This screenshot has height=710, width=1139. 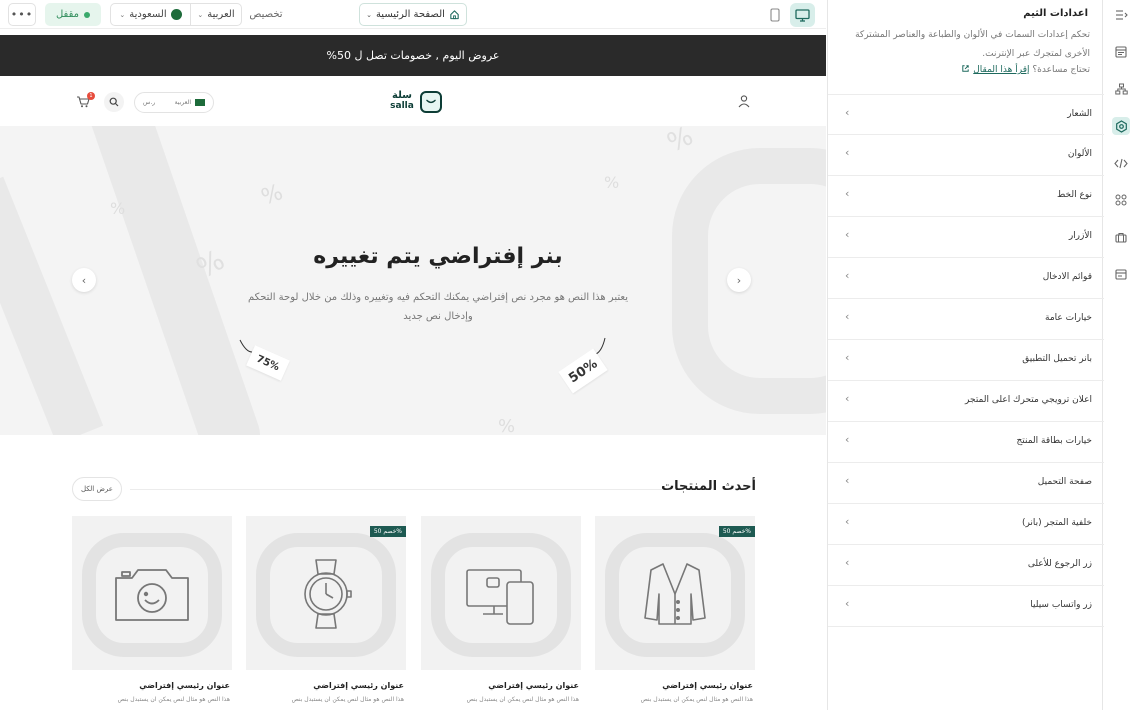 I want to click on theme-settings-icon, so click(x=1121, y=126).